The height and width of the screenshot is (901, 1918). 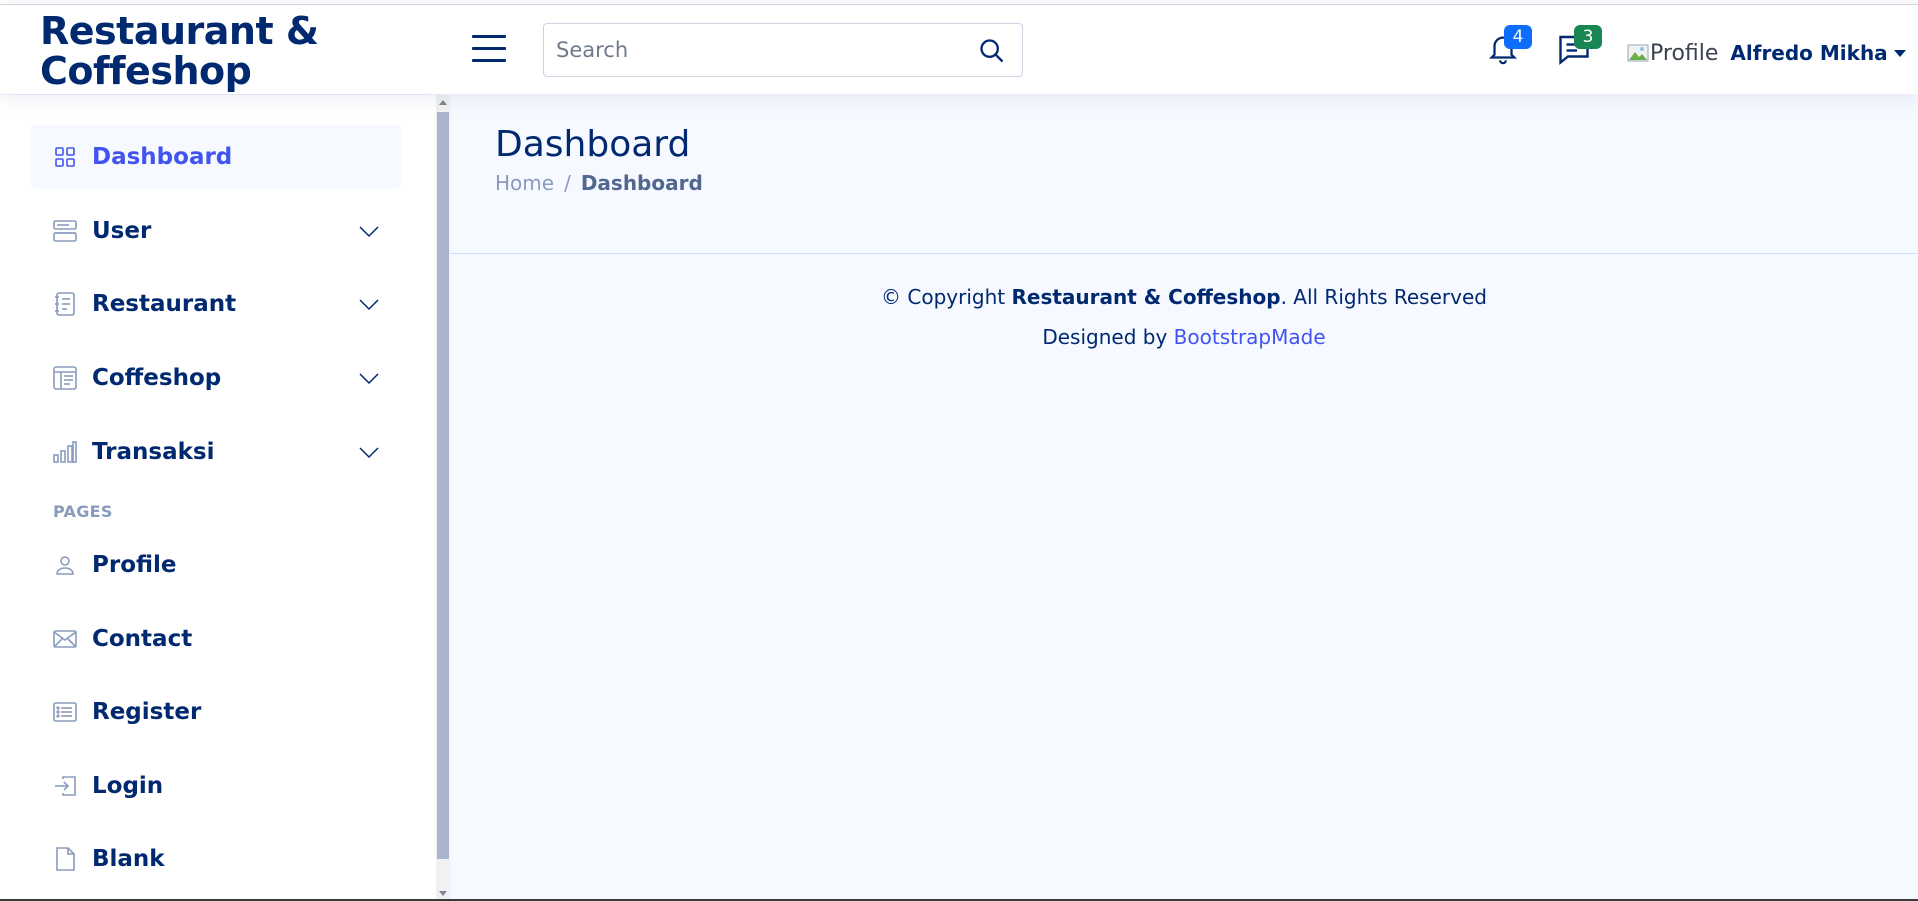 What do you see at coordinates (1184, 253) in the screenshot?
I see `footer-divider` at bounding box center [1184, 253].